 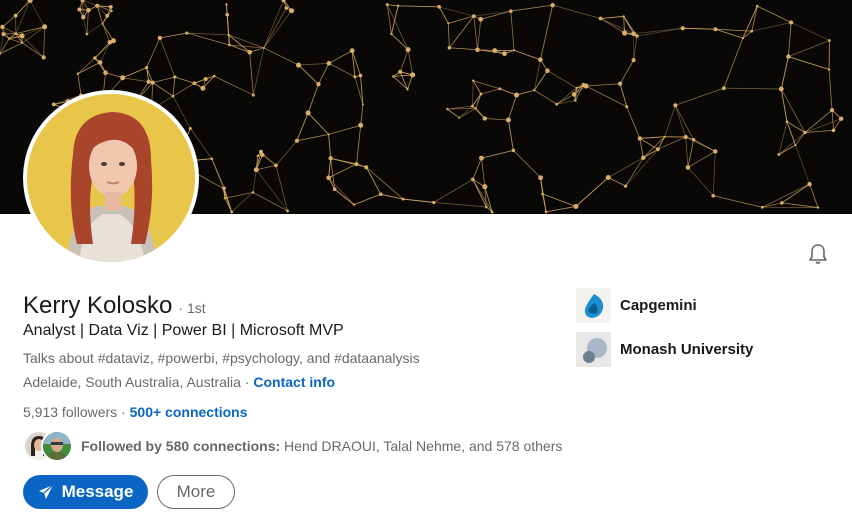 I want to click on connections-link: 500+ connections, so click(x=189, y=412).